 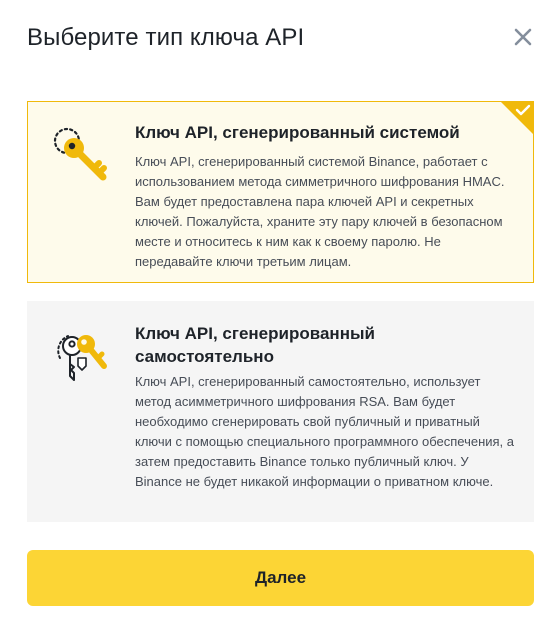 I want to click on option-title: Ключ API, сгенерированный системой, so click(x=297, y=132).